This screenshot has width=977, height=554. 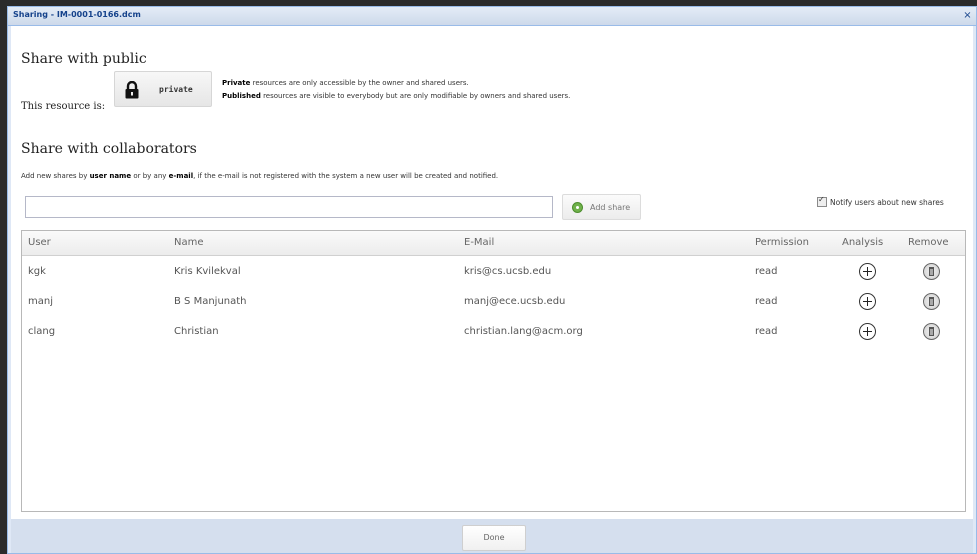 I want to click on row-user: kgk, so click(x=37, y=271).